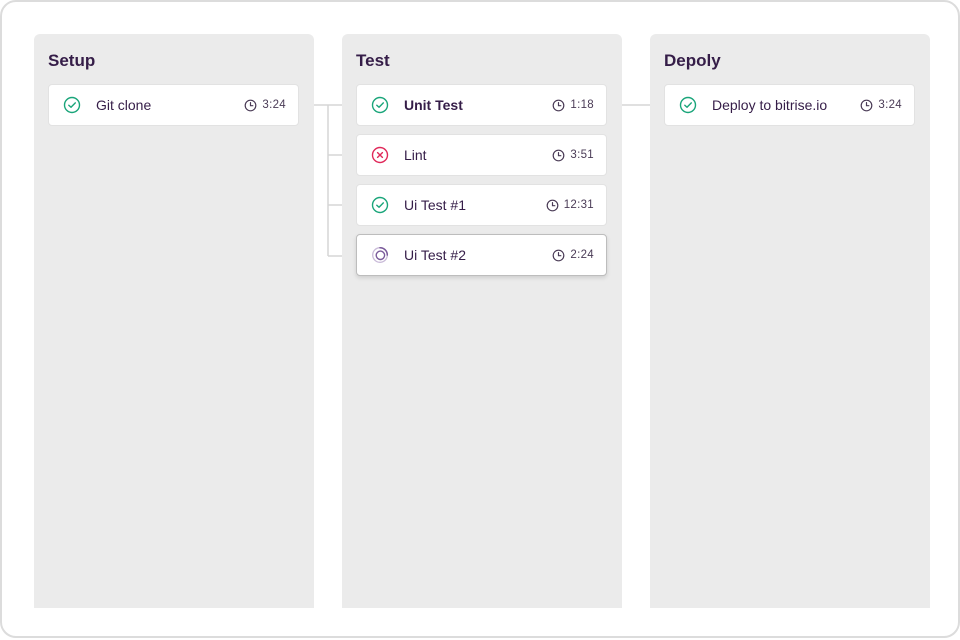  Describe the element at coordinates (72, 60) in the screenshot. I see `stage-title: Setup` at that location.